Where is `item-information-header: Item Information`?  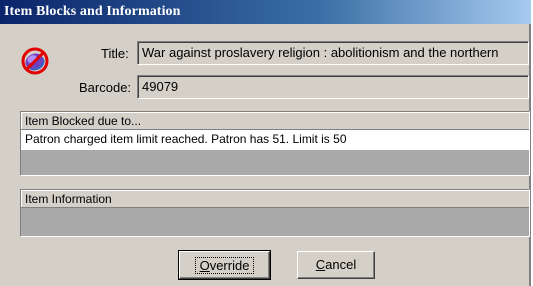
item-information-header: Item Information is located at coordinates (275, 199).